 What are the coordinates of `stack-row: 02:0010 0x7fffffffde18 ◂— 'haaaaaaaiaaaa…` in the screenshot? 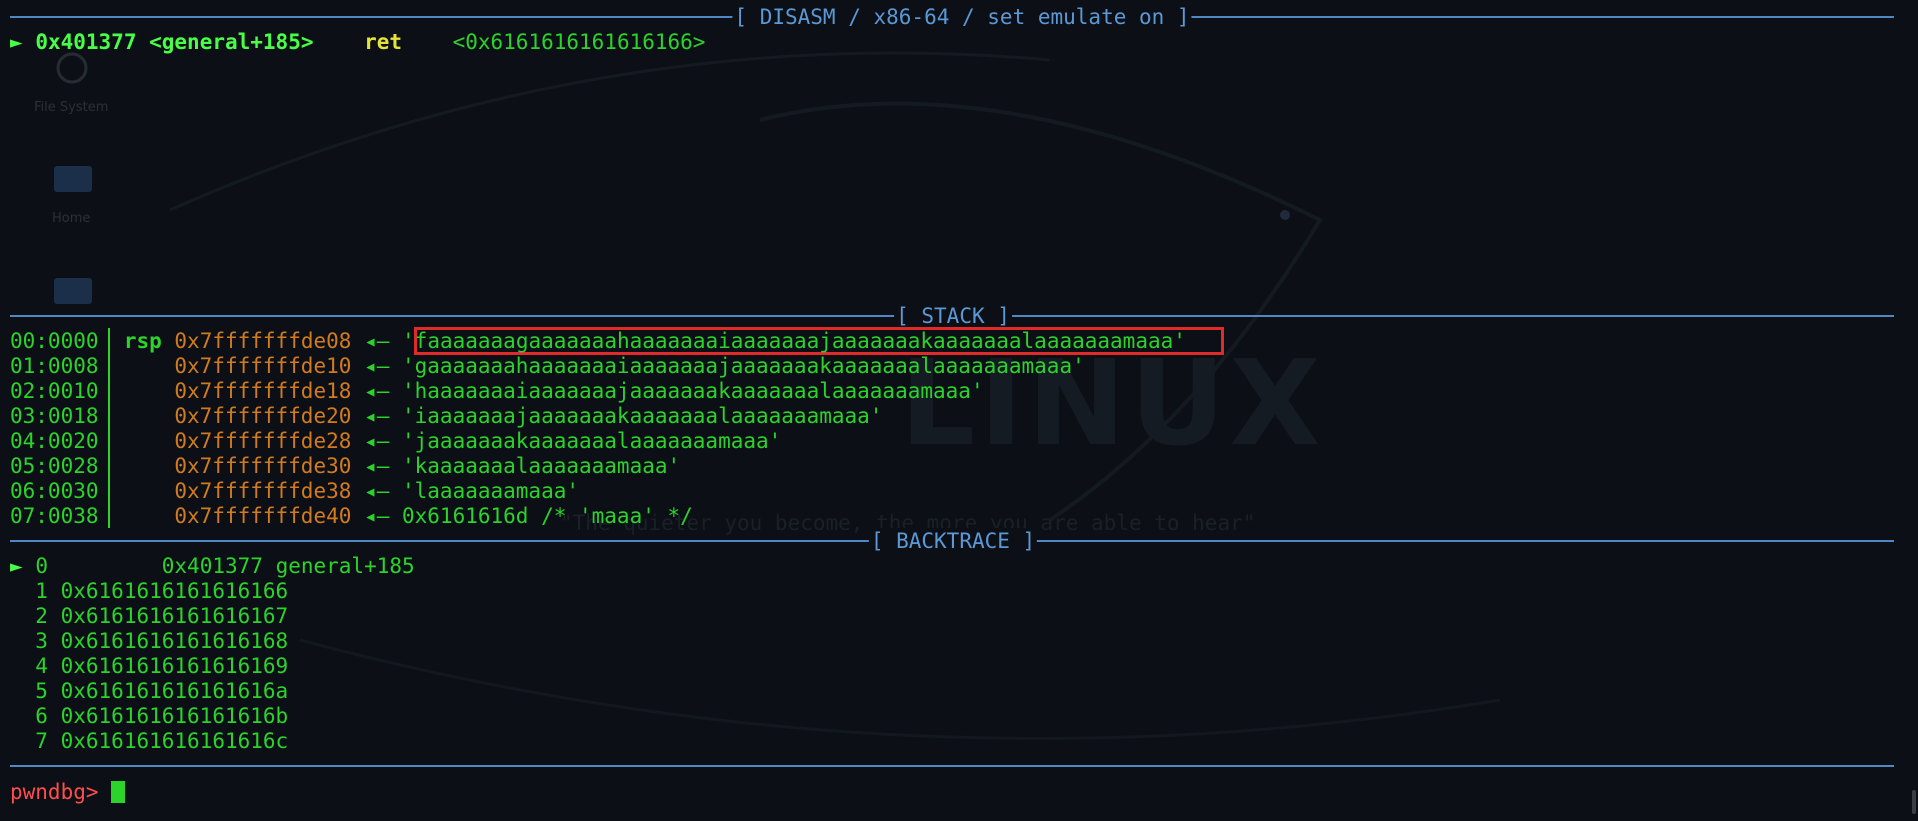 It's located at (497, 391).